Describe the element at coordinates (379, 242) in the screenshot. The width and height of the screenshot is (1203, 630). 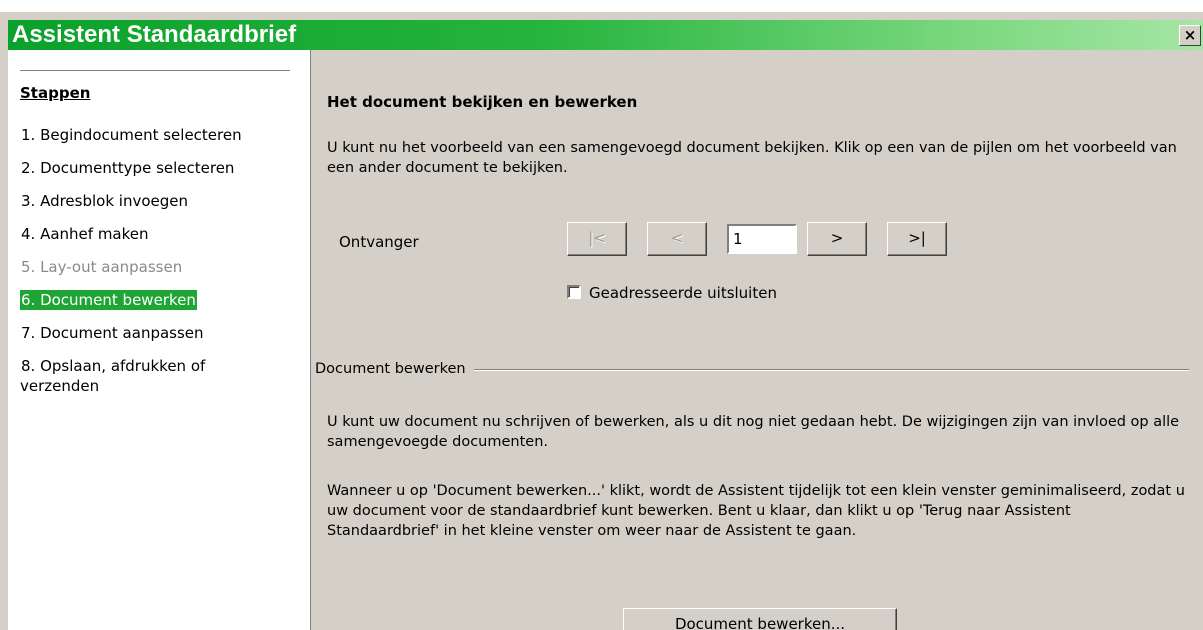
I see `recipient-label: Ontvanger` at that location.